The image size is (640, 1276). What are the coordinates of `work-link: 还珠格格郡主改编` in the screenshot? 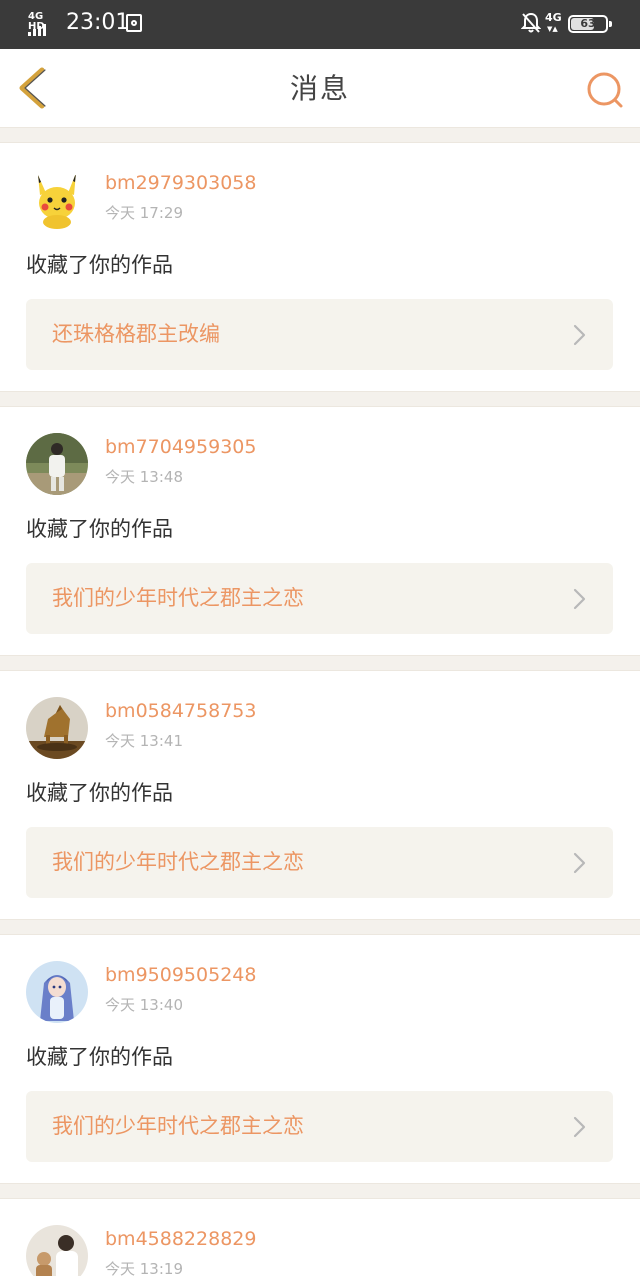 It's located at (319, 334).